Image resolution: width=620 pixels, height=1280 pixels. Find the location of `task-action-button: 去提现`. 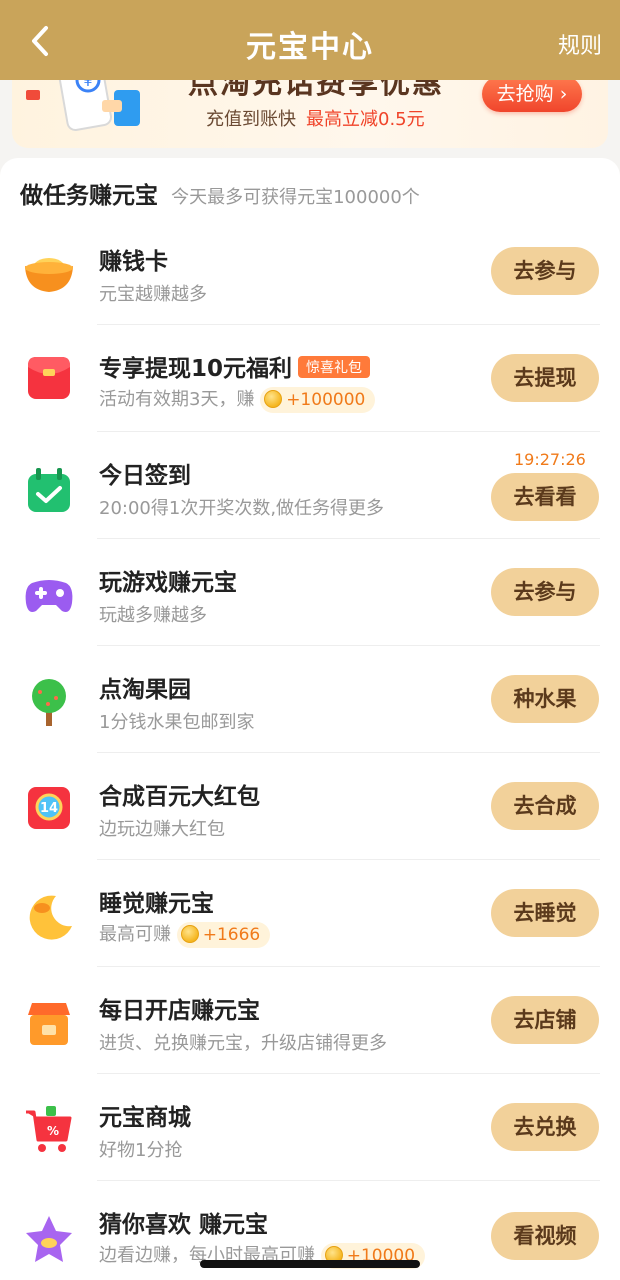

task-action-button: 去提现 is located at coordinates (545, 378).